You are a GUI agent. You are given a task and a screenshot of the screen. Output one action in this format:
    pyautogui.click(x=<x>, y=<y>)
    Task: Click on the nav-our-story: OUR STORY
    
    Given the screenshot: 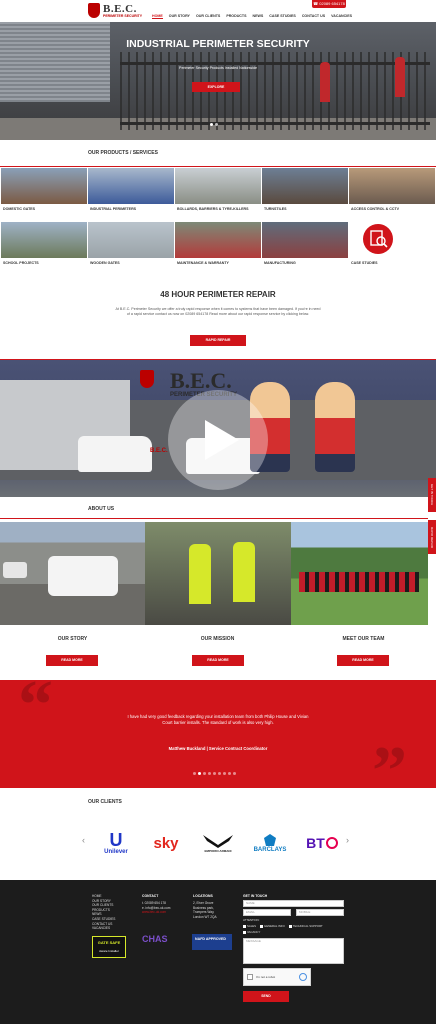 What is the action you would take?
    pyautogui.click(x=179, y=16)
    